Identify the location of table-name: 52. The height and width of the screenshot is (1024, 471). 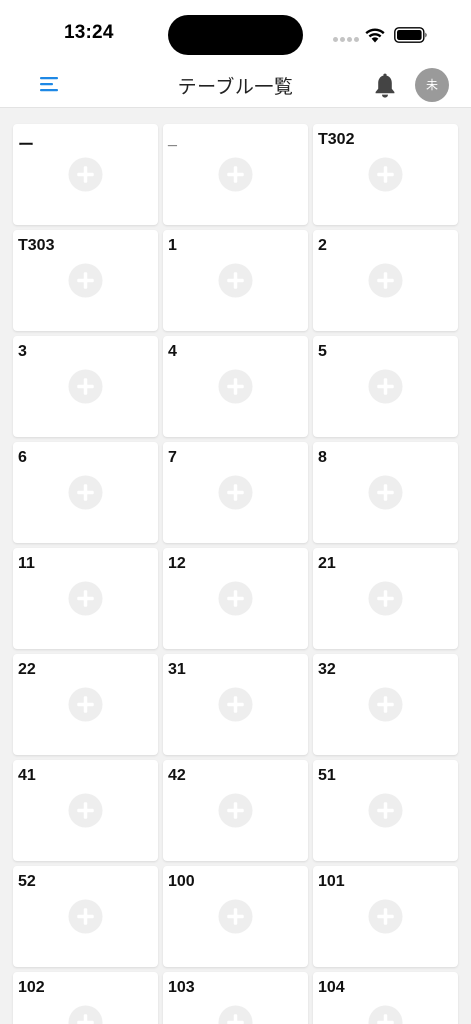
(27, 881).